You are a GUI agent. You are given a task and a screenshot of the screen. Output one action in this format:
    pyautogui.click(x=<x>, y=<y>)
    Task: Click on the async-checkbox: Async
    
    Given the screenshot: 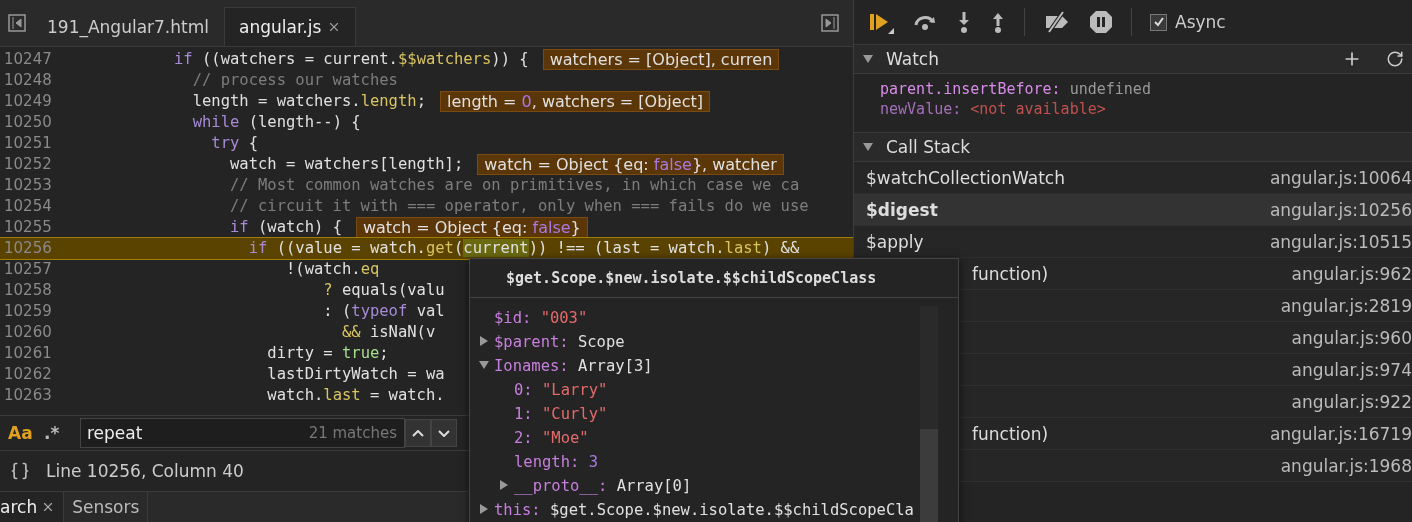 What is the action you would take?
    pyautogui.click(x=1188, y=22)
    